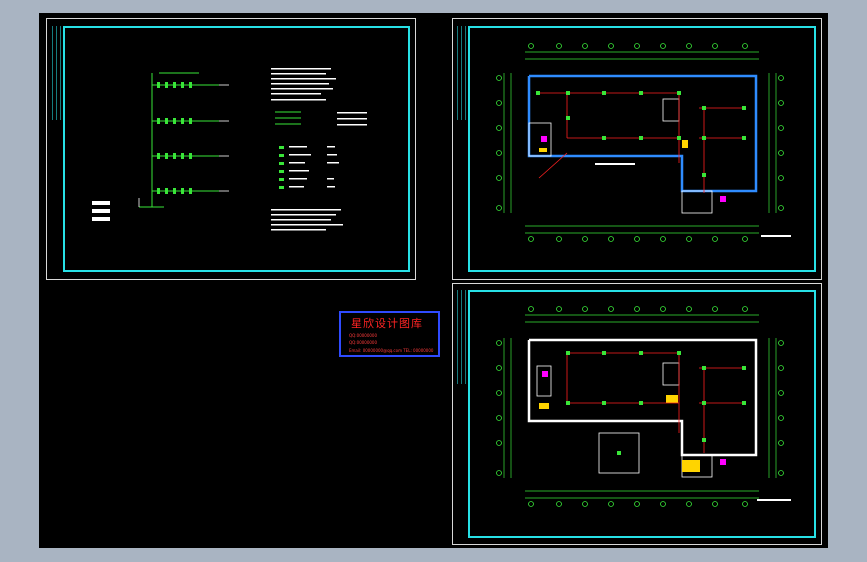  I want to click on logo-line-1: QQ:00000000, so click(363, 335).